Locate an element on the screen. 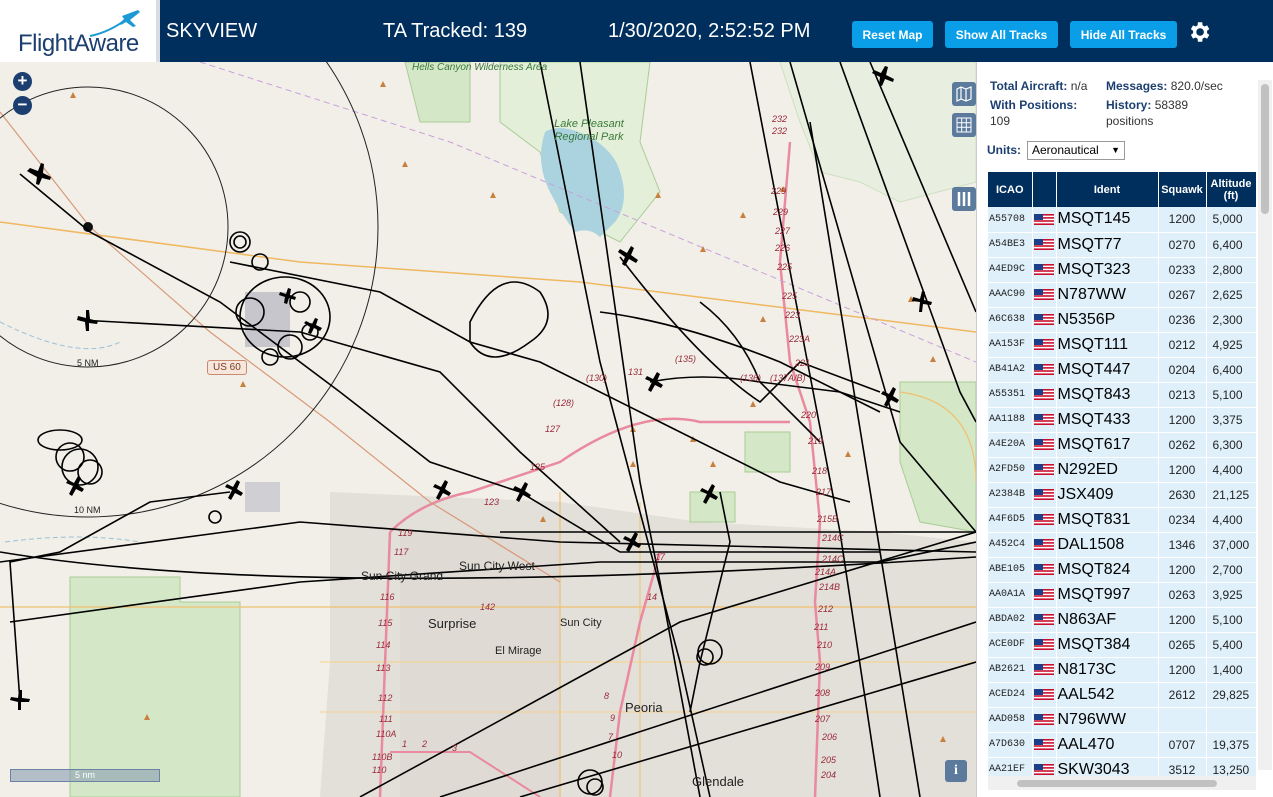 The image size is (1273, 797). road-number-label: 2 is located at coordinates (425, 744).